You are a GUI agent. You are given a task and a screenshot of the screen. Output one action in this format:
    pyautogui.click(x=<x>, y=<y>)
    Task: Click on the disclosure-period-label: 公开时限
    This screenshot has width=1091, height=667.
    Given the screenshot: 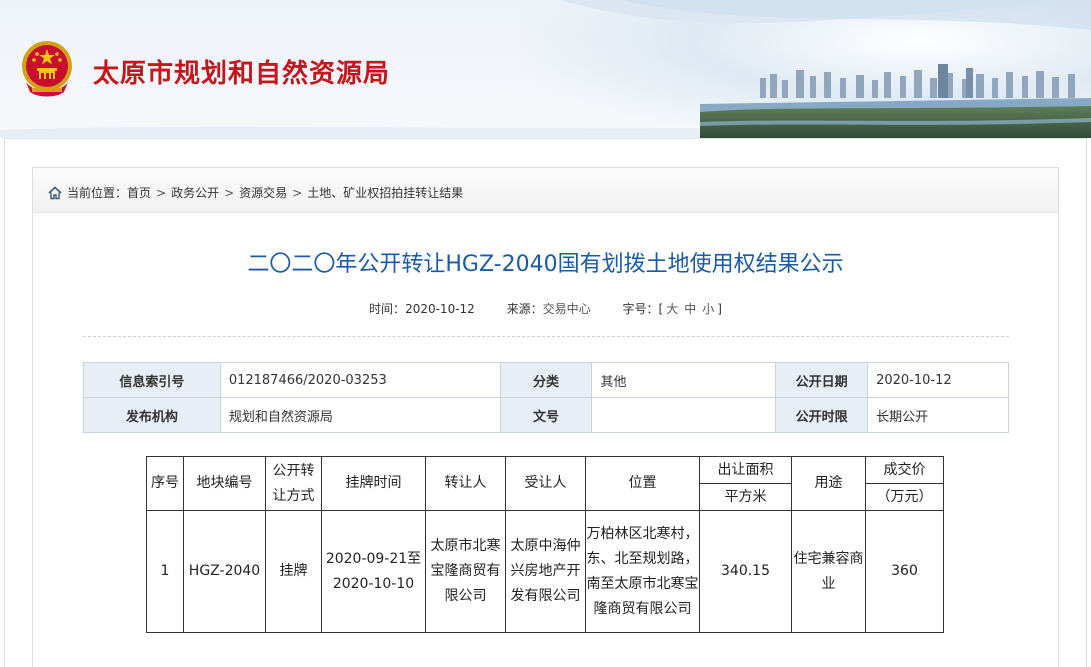 What is the action you would take?
    pyautogui.click(x=822, y=415)
    